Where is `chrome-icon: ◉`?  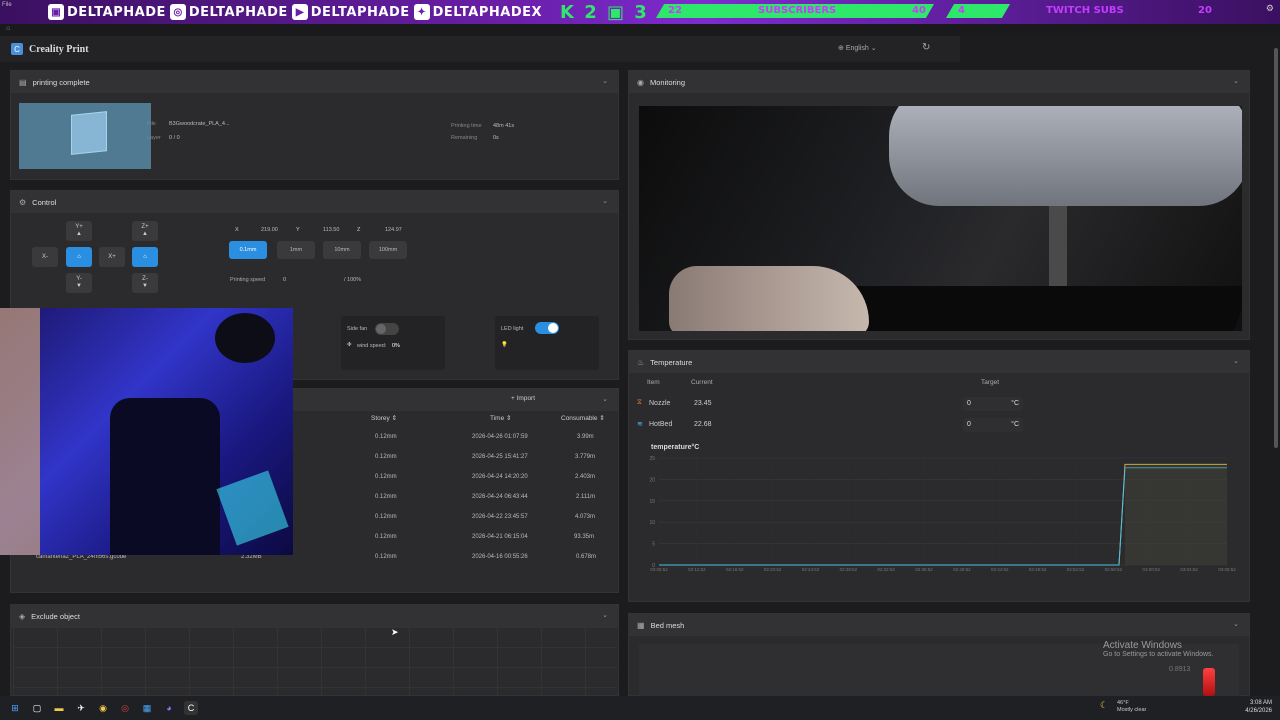 chrome-icon: ◉ is located at coordinates (103, 708).